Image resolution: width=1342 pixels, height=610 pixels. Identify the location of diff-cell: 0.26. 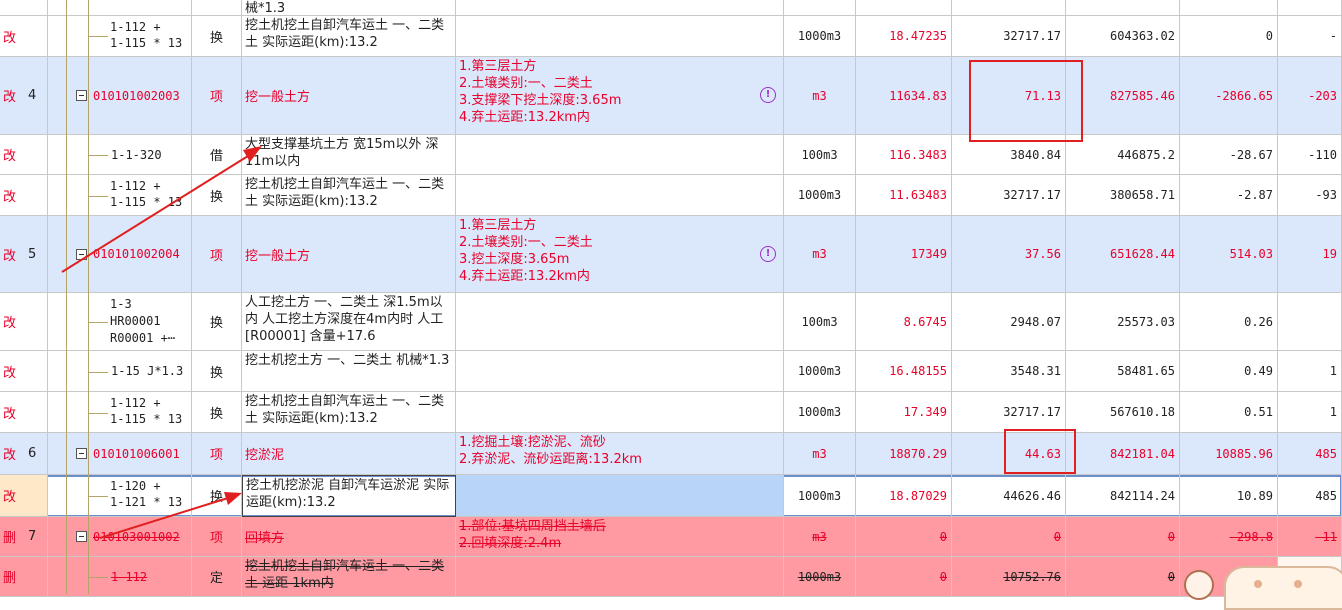
(1229, 322).